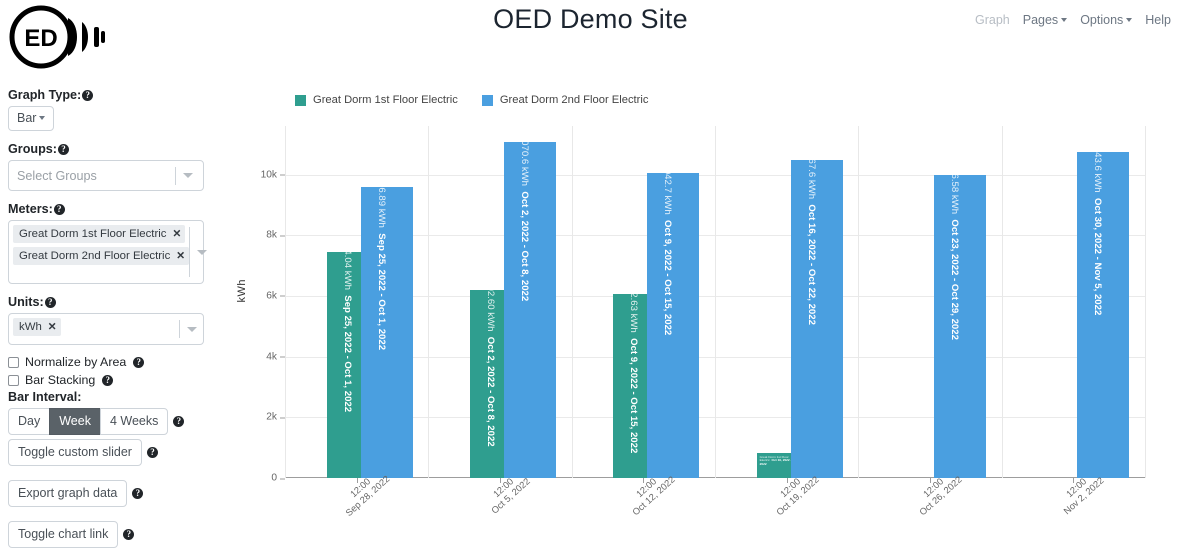  I want to click on toggle-chart-link-button: Toggle chart link, so click(63, 534).